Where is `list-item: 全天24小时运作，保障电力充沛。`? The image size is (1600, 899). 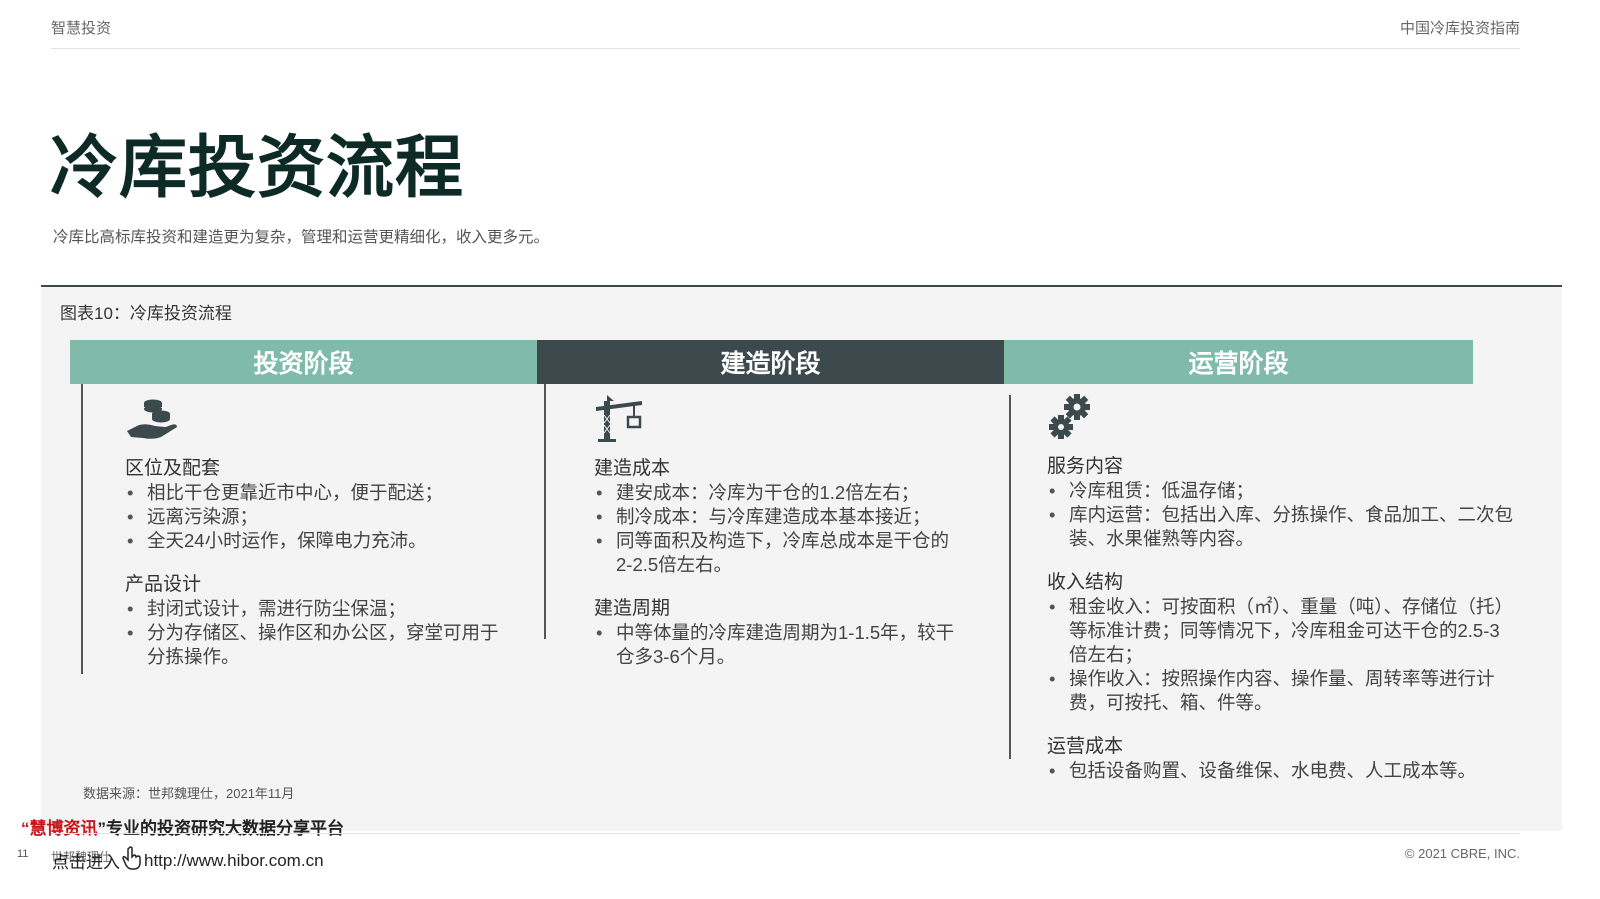 list-item: 全天24小时运作，保障电力充沛。 is located at coordinates (316, 541).